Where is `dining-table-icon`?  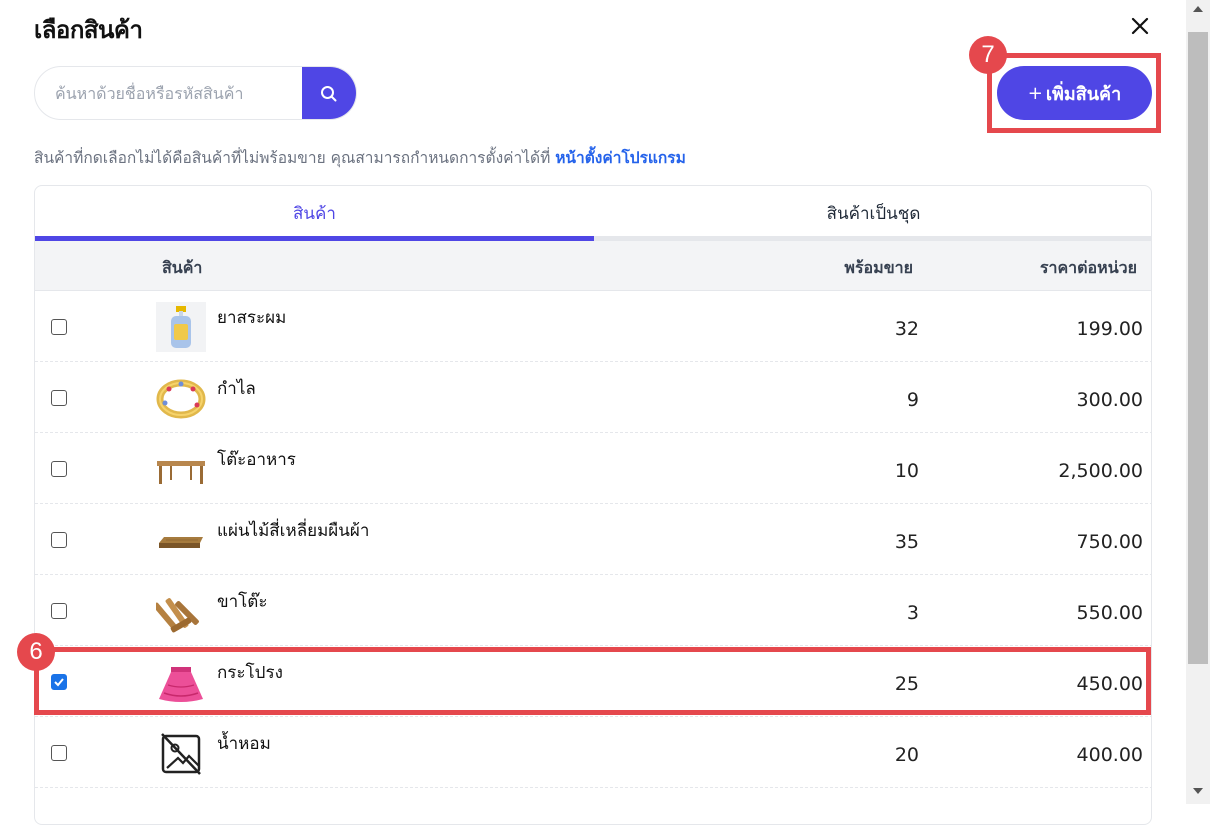
dining-table-icon is located at coordinates (181, 472).